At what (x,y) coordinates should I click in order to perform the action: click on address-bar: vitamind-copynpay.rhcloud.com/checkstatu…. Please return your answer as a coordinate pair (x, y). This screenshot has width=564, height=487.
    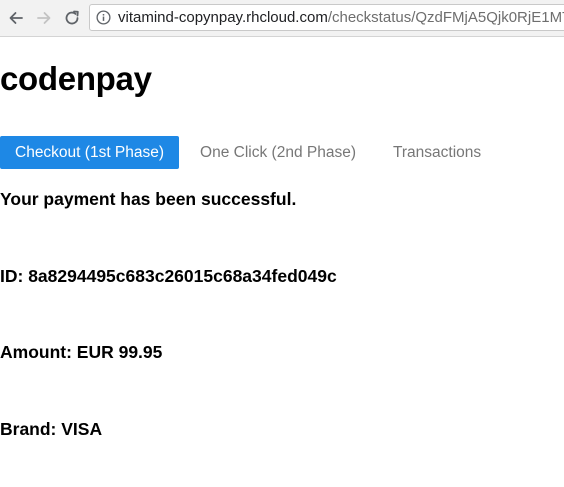
    Looking at the image, I should click on (326, 17).